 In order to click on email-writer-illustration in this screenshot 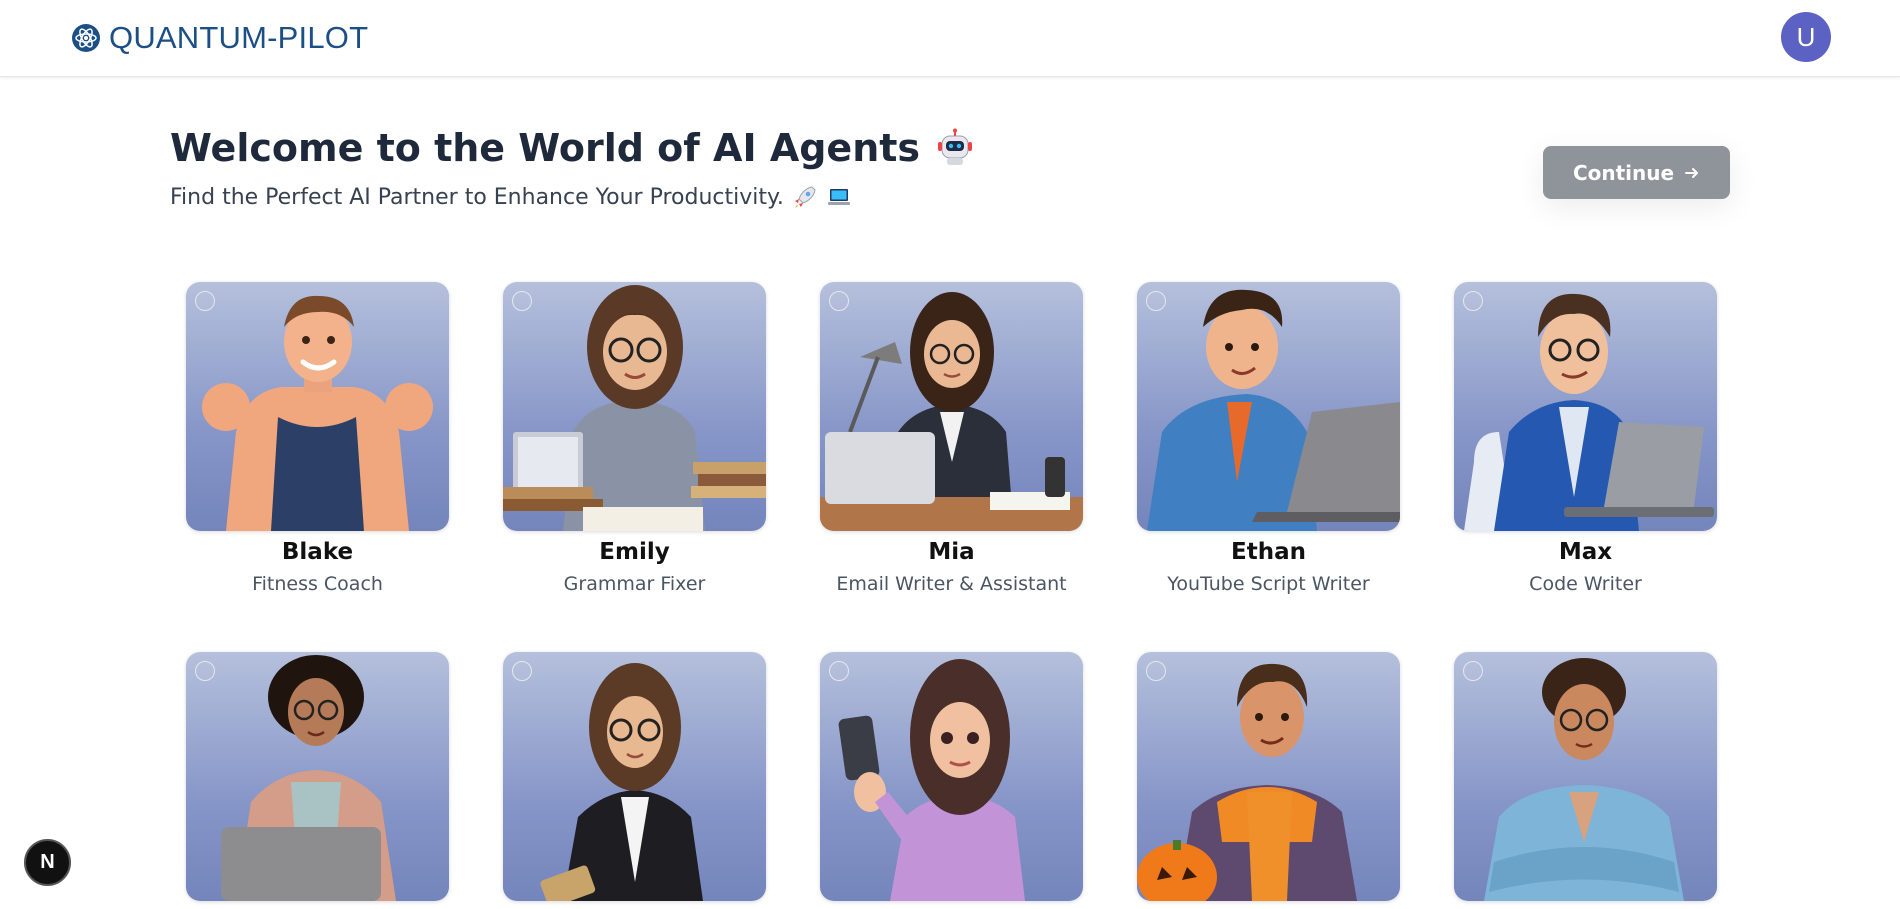, I will do `click(951, 411)`.